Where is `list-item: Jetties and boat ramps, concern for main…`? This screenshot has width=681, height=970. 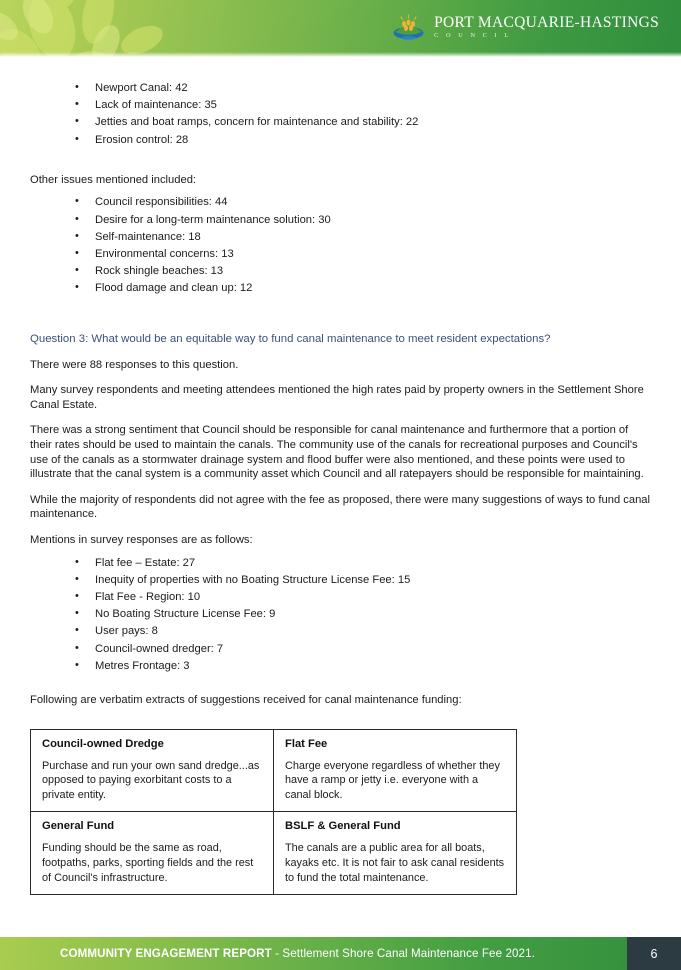
list-item: Jetties and boat ramps, concern for main… is located at coordinates (363, 122).